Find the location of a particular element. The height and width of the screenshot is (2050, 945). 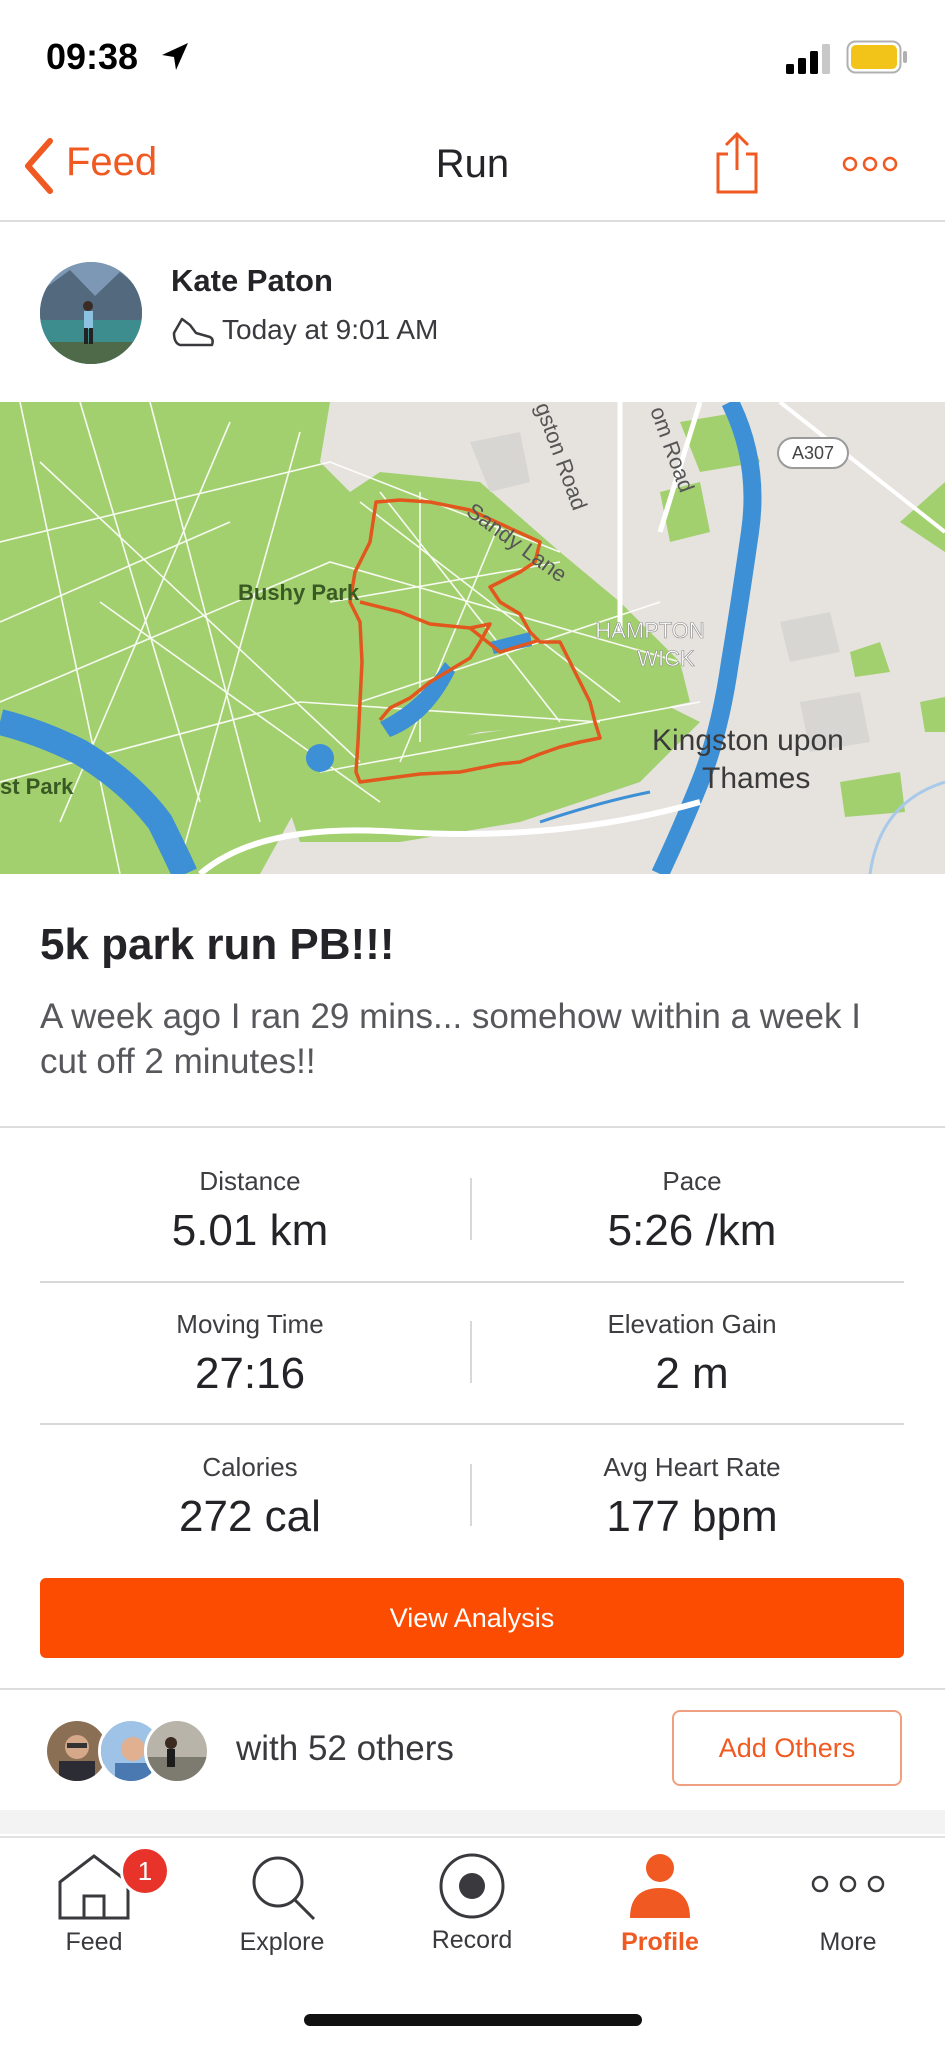

tab-feed-label: Feed is located at coordinates (94, 1942).